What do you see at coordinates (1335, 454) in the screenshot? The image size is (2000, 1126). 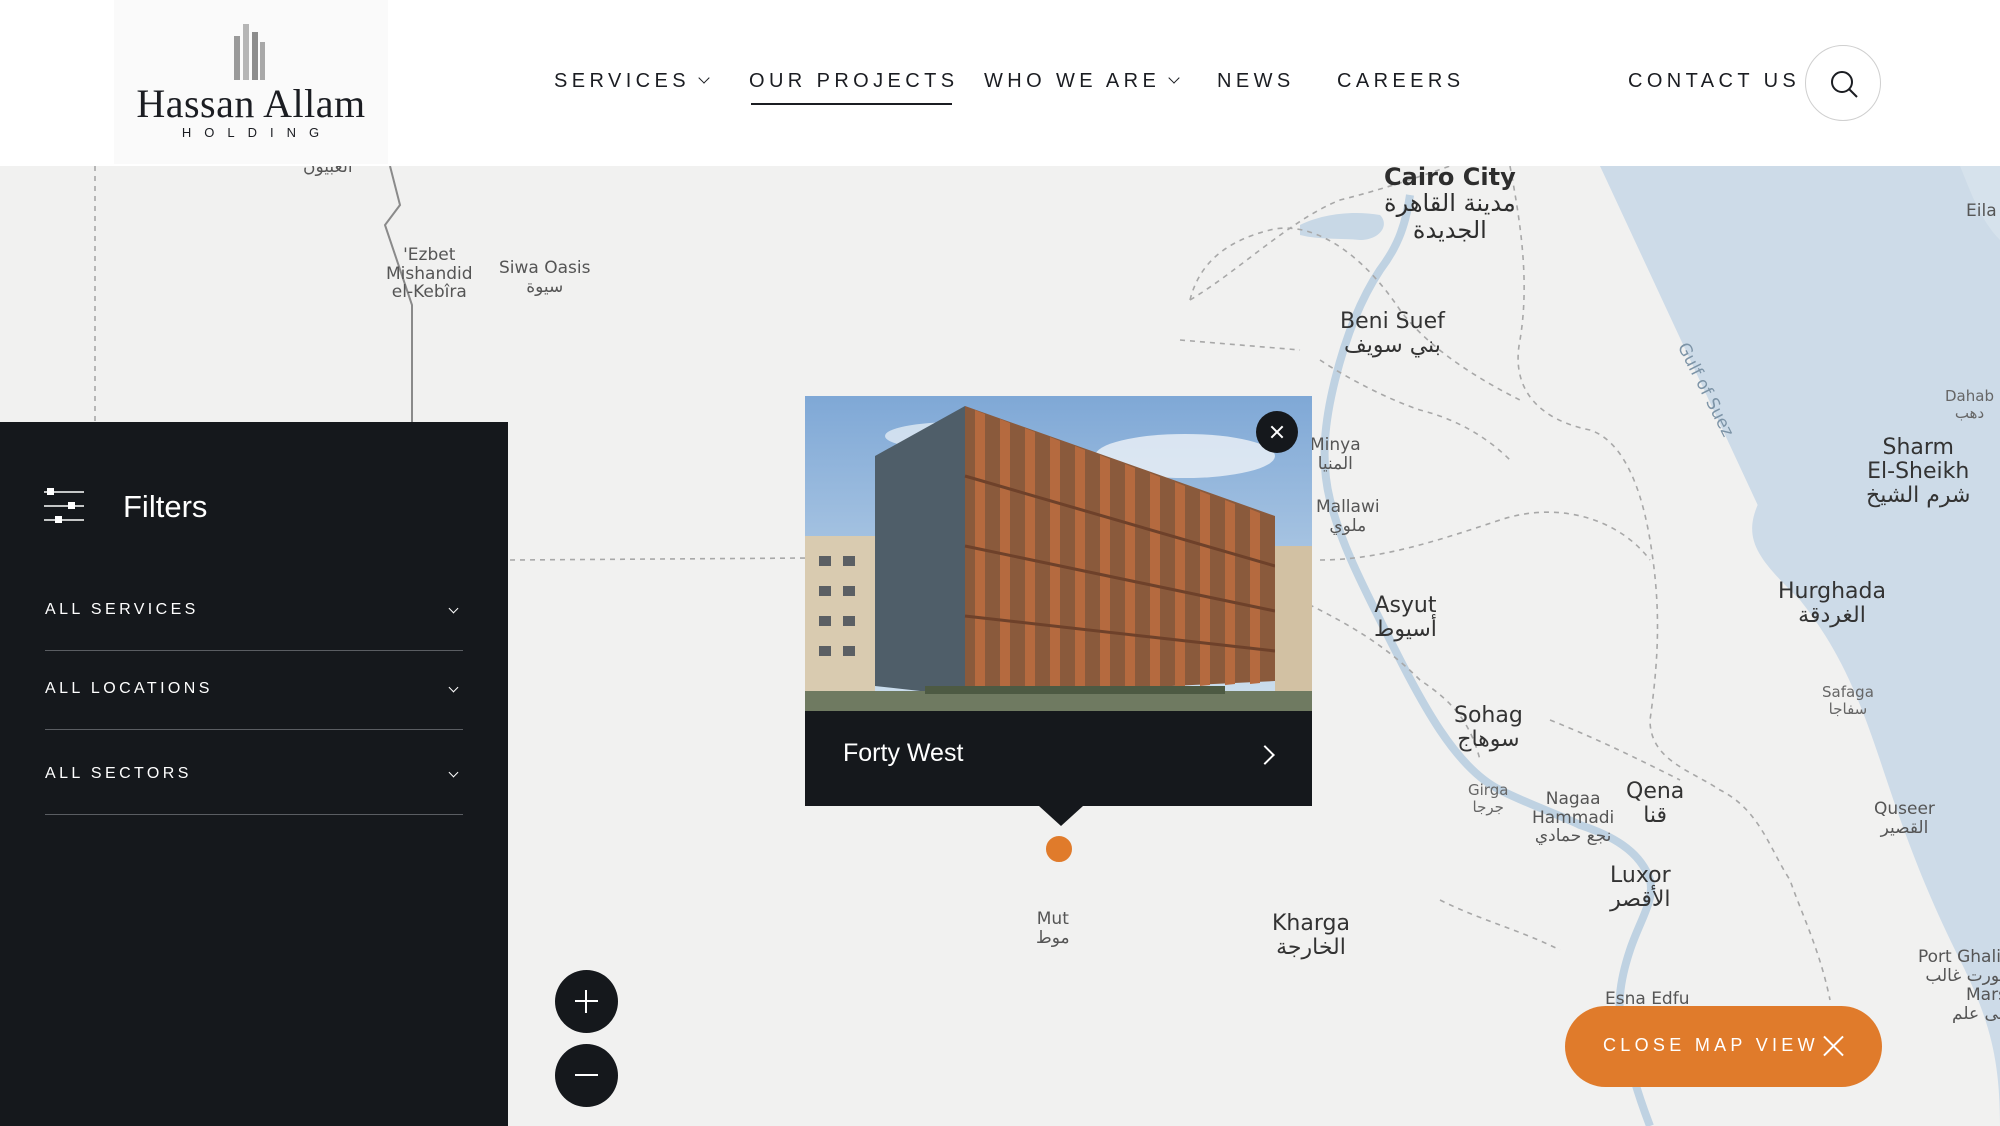 I see `map-label-minya: Minya المنيا` at bounding box center [1335, 454].